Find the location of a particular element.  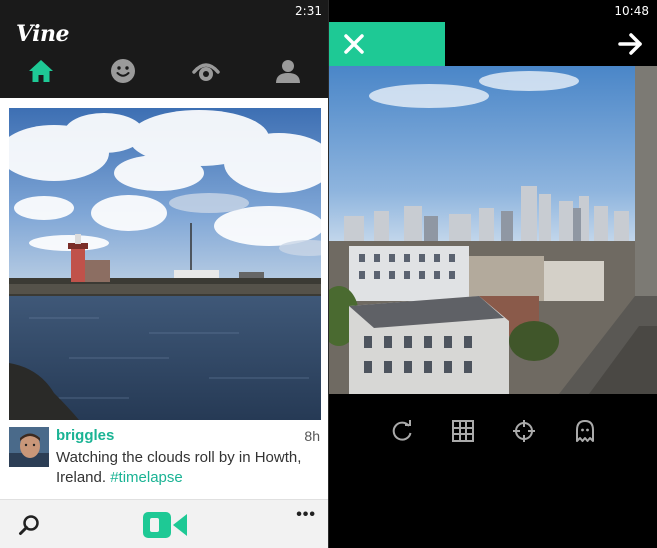

app-bar: ••• is located at coordinates (164, 523).